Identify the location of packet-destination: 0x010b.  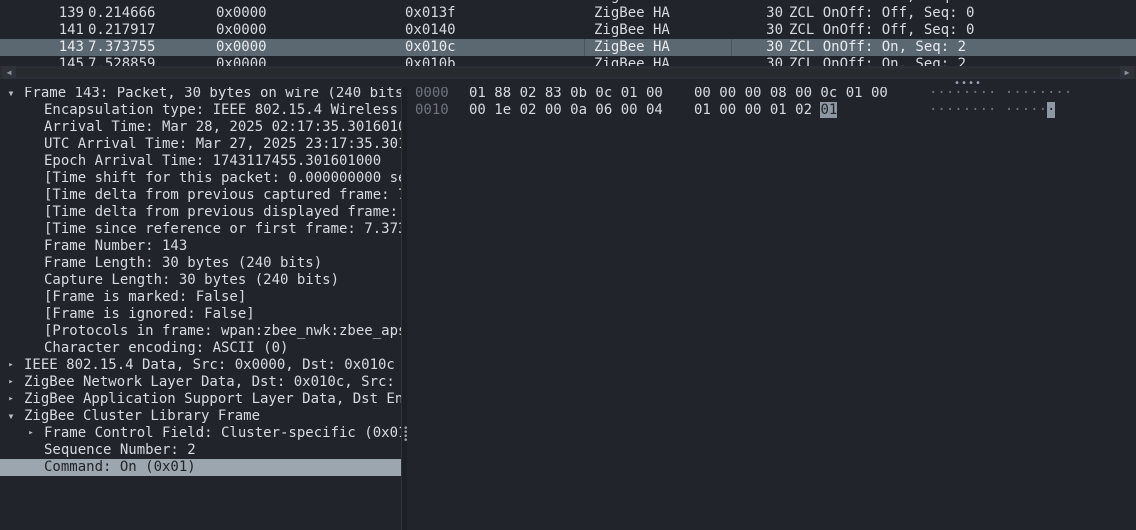
(430, 61).